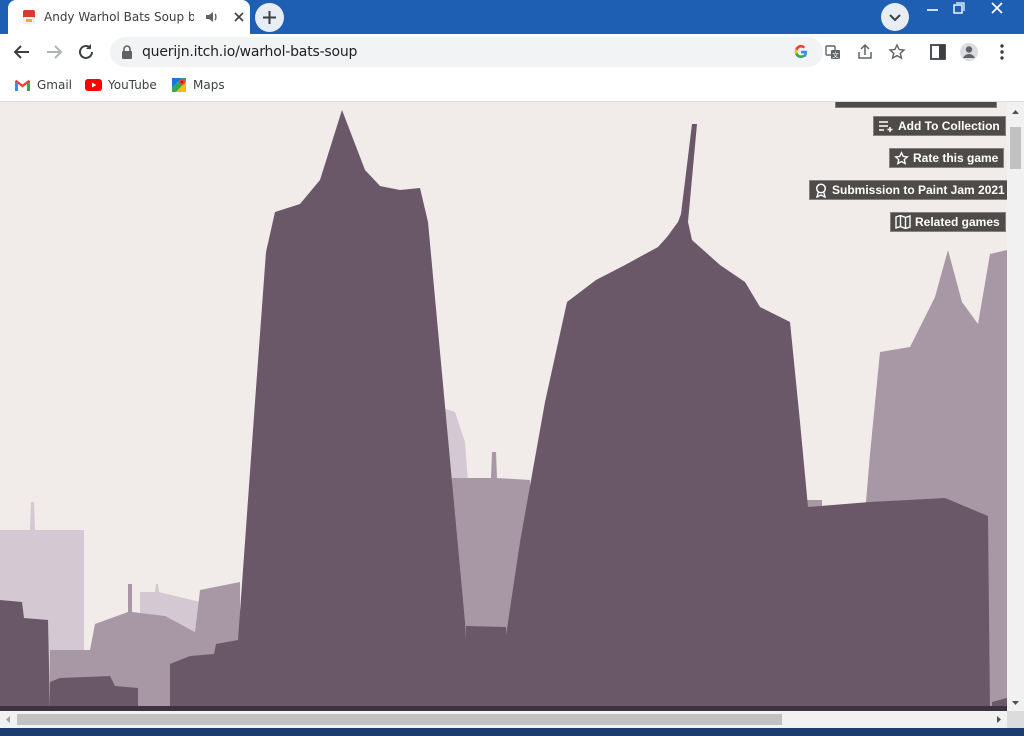 This screenshot has height=736, width=1024. I want to click on scrollbar-corner, so click(1015, 719).